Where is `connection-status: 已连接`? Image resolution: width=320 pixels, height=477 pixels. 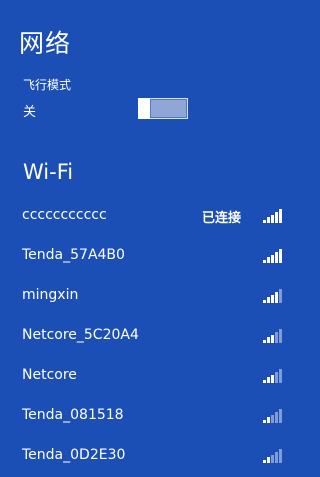 connection-status: 已连接 is located at coordinates (222, 218).